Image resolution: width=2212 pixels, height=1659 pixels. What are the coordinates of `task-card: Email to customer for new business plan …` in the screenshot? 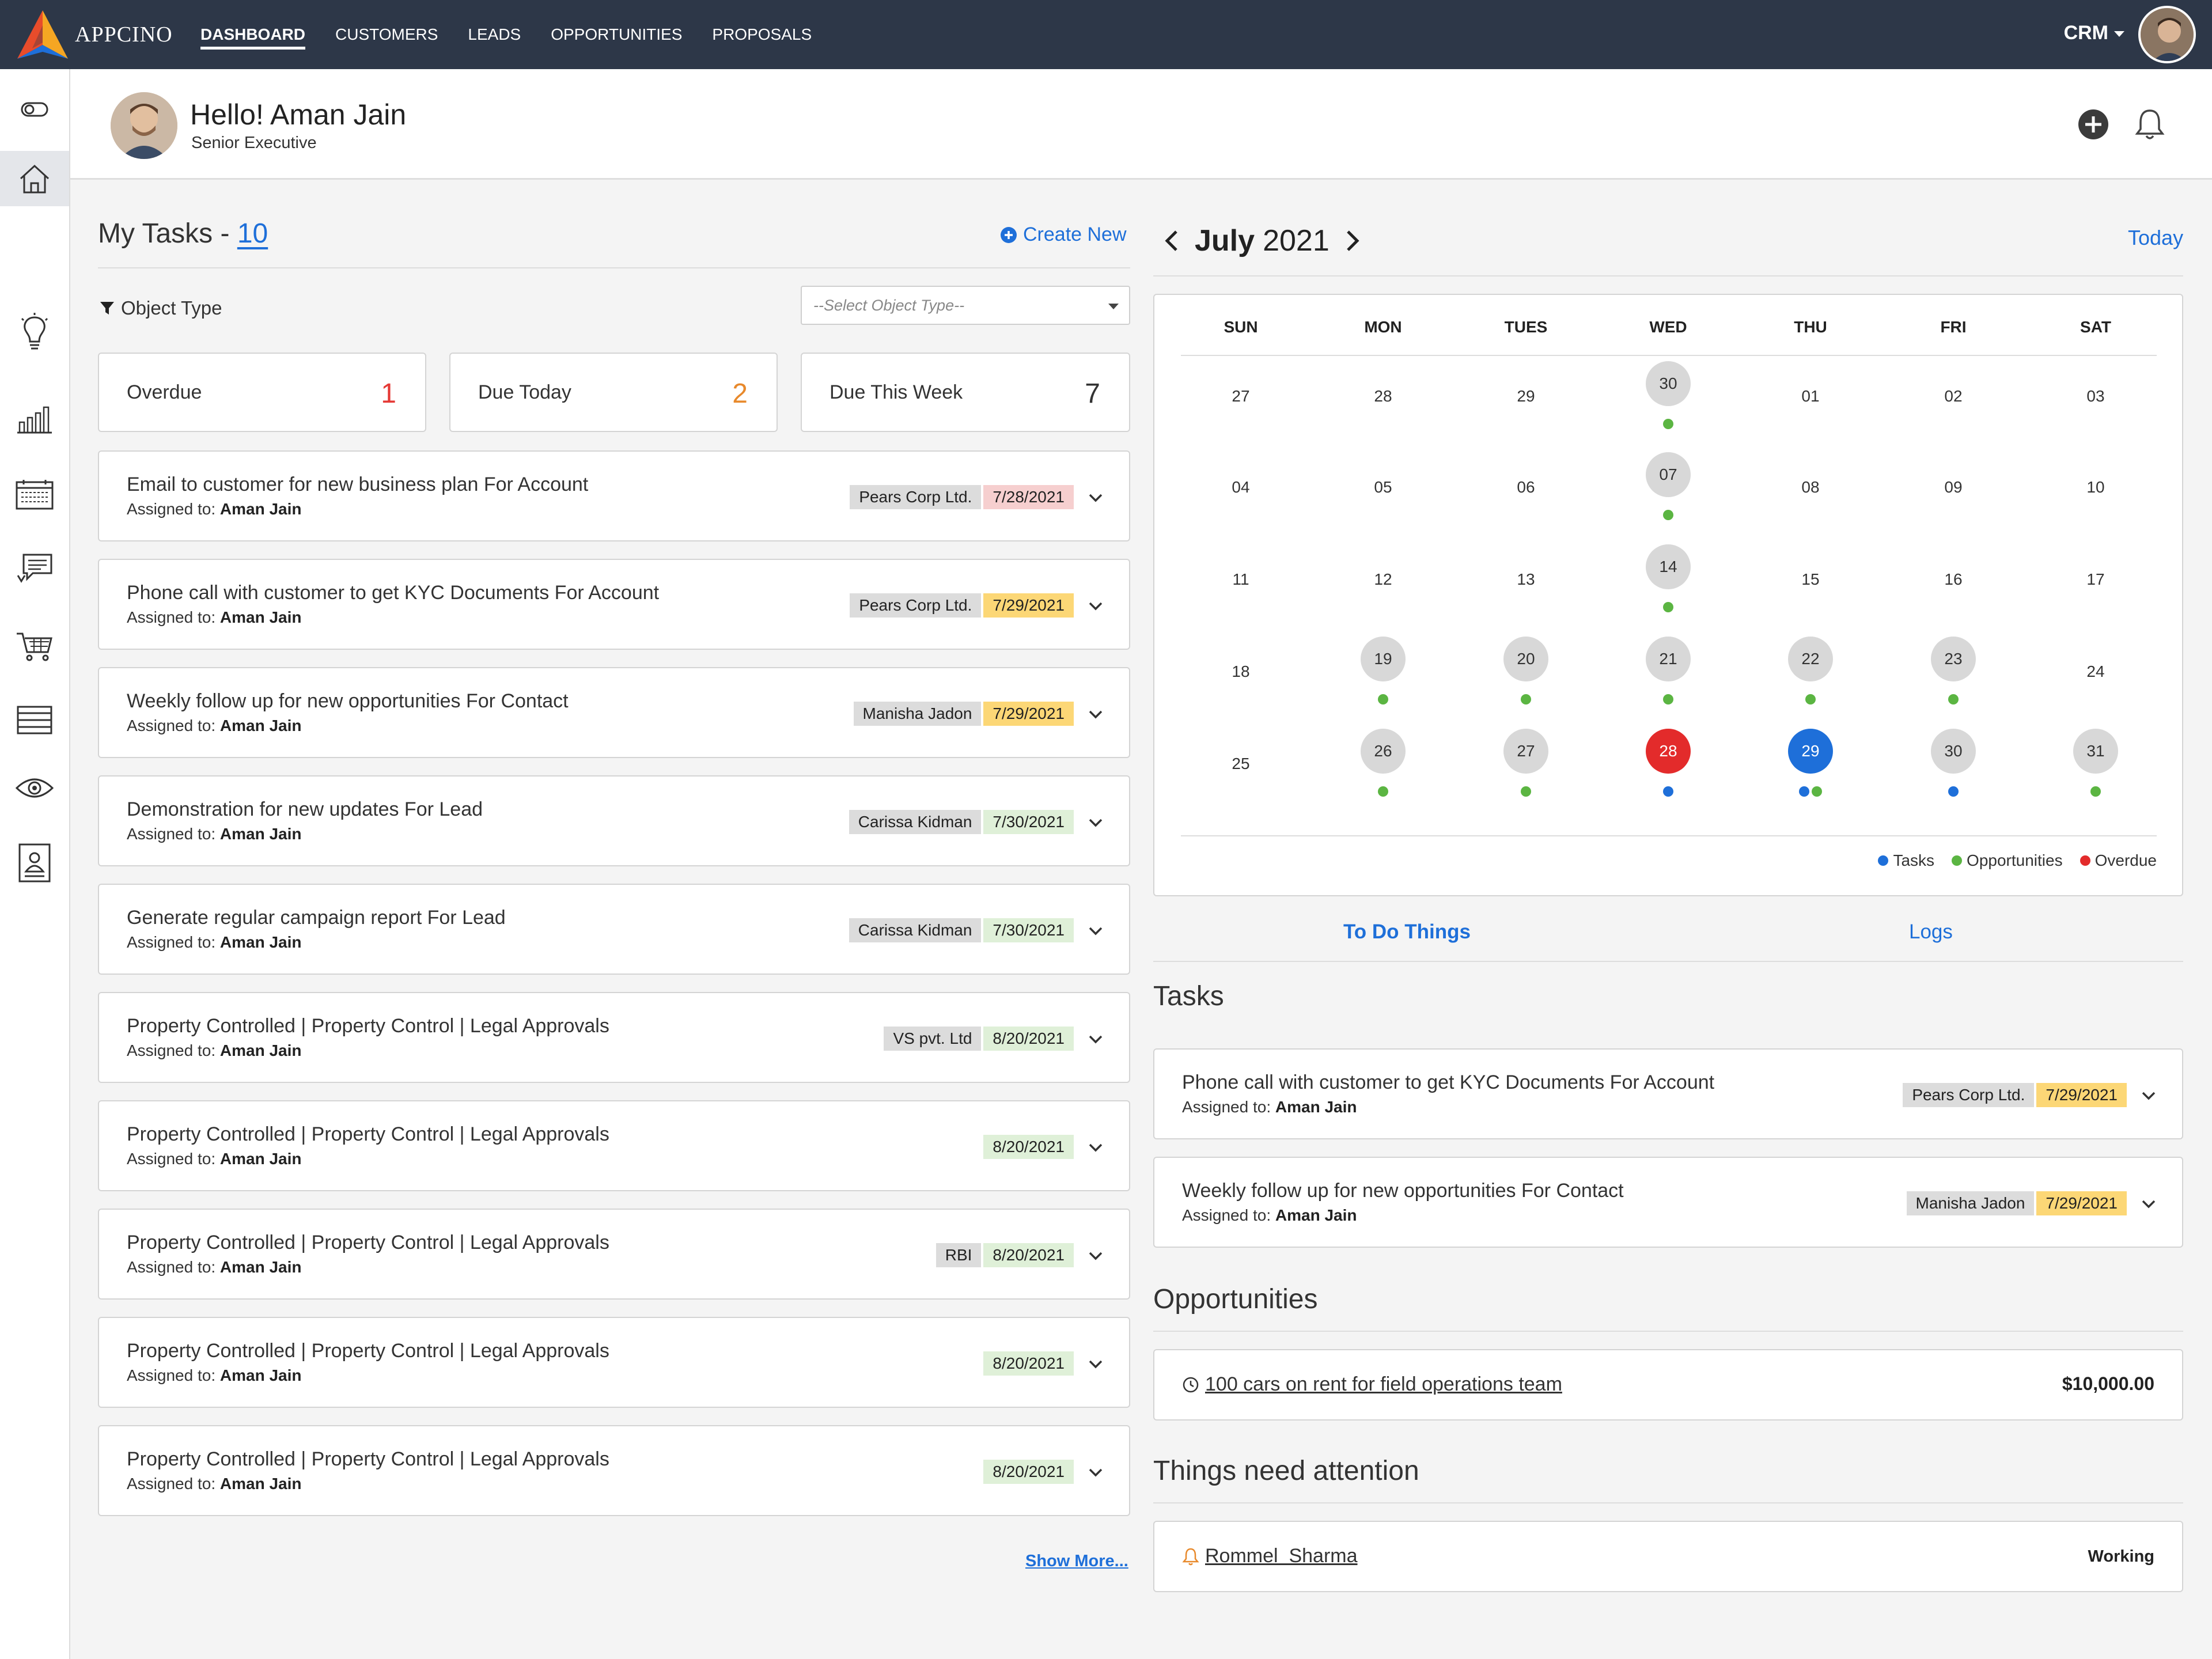 It's located at (614, 495).